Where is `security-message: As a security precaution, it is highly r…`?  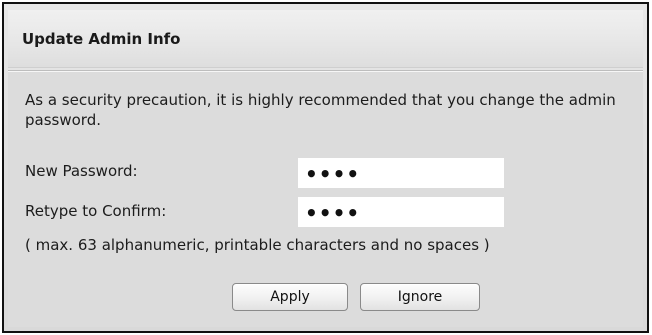
security-message: As a security precaution, it is highly r… is located at coordinates (320, 110).